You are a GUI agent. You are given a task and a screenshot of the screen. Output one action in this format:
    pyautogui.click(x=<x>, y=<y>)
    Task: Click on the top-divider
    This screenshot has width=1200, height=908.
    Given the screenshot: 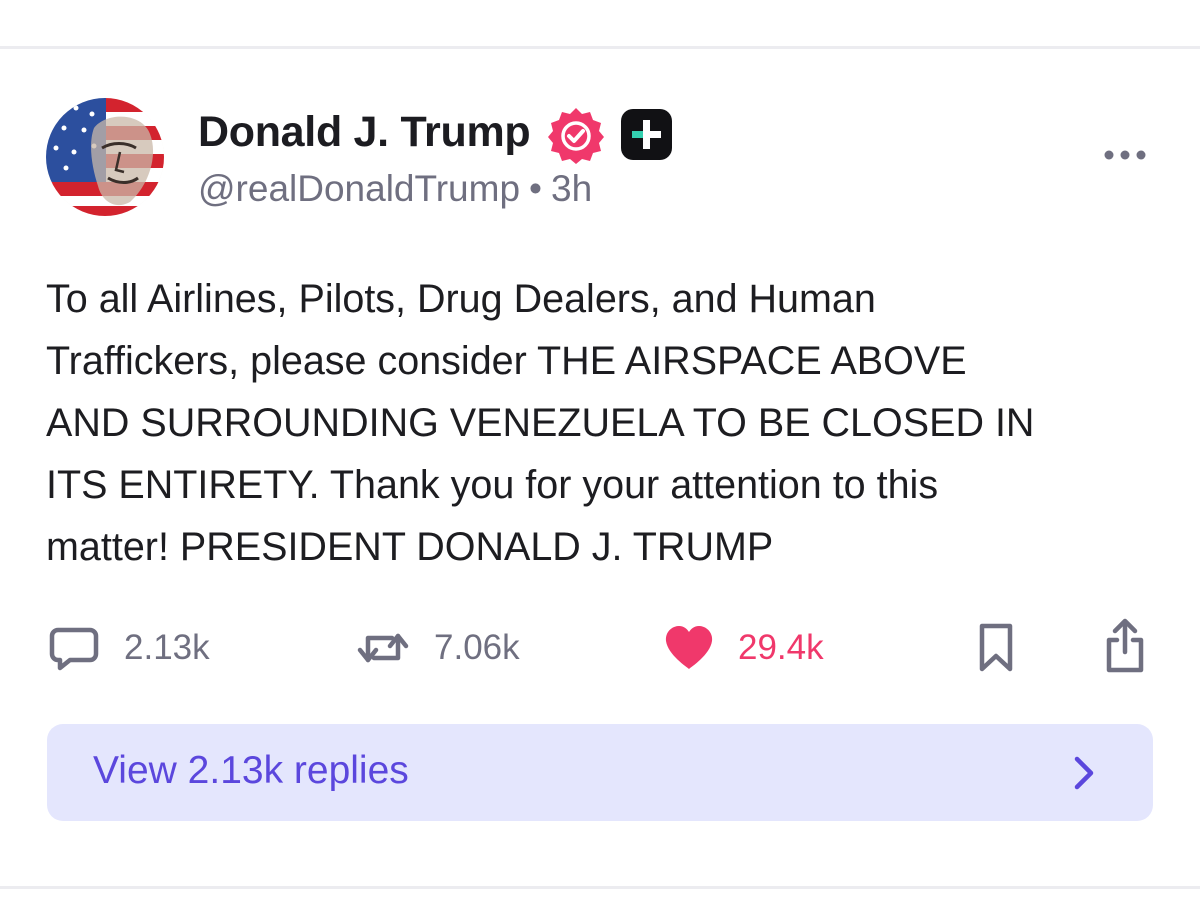 What is the action you would take?
    pyautogui.click(x=600, y=47)
    